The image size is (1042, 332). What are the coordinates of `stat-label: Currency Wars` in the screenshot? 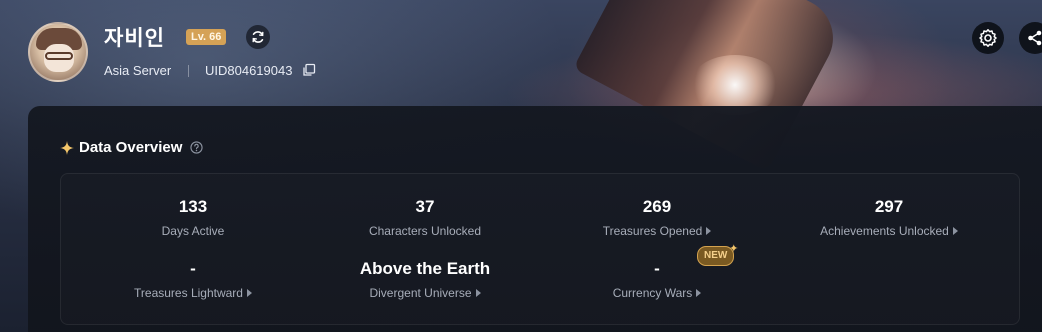 It's located at (657, 293).